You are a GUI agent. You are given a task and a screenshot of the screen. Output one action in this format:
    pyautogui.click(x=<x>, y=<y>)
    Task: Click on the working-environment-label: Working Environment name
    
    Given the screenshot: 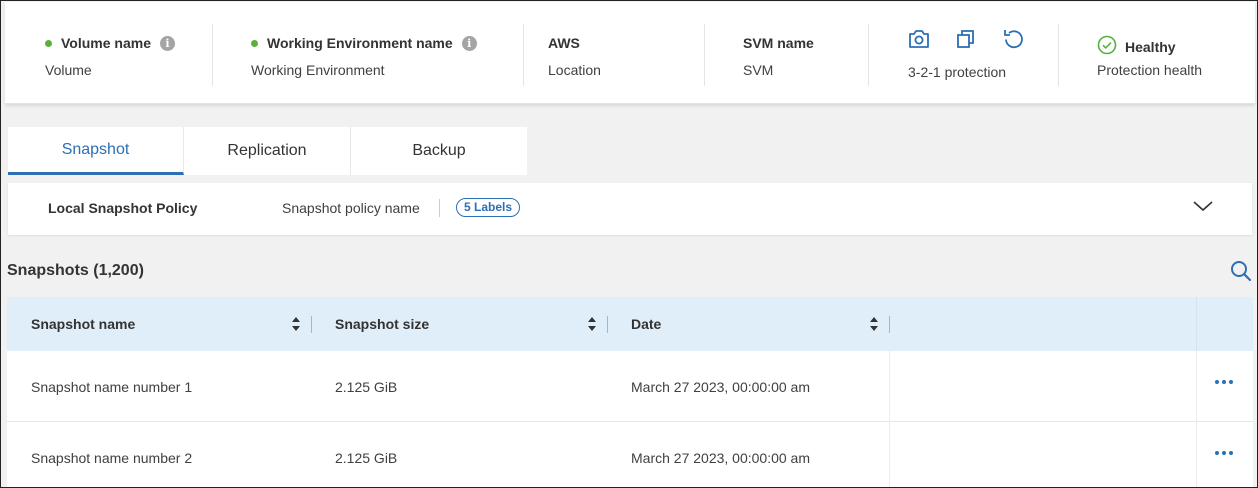 What is the action you would take?
    pyautogui.click(x=360, y=43)
    